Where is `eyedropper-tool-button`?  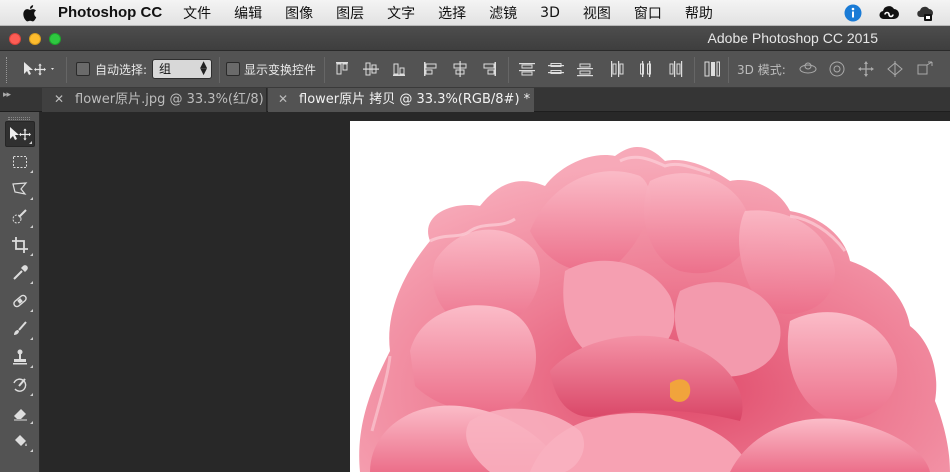 eyedropper-tool-button is located at coordinates (20, 273).